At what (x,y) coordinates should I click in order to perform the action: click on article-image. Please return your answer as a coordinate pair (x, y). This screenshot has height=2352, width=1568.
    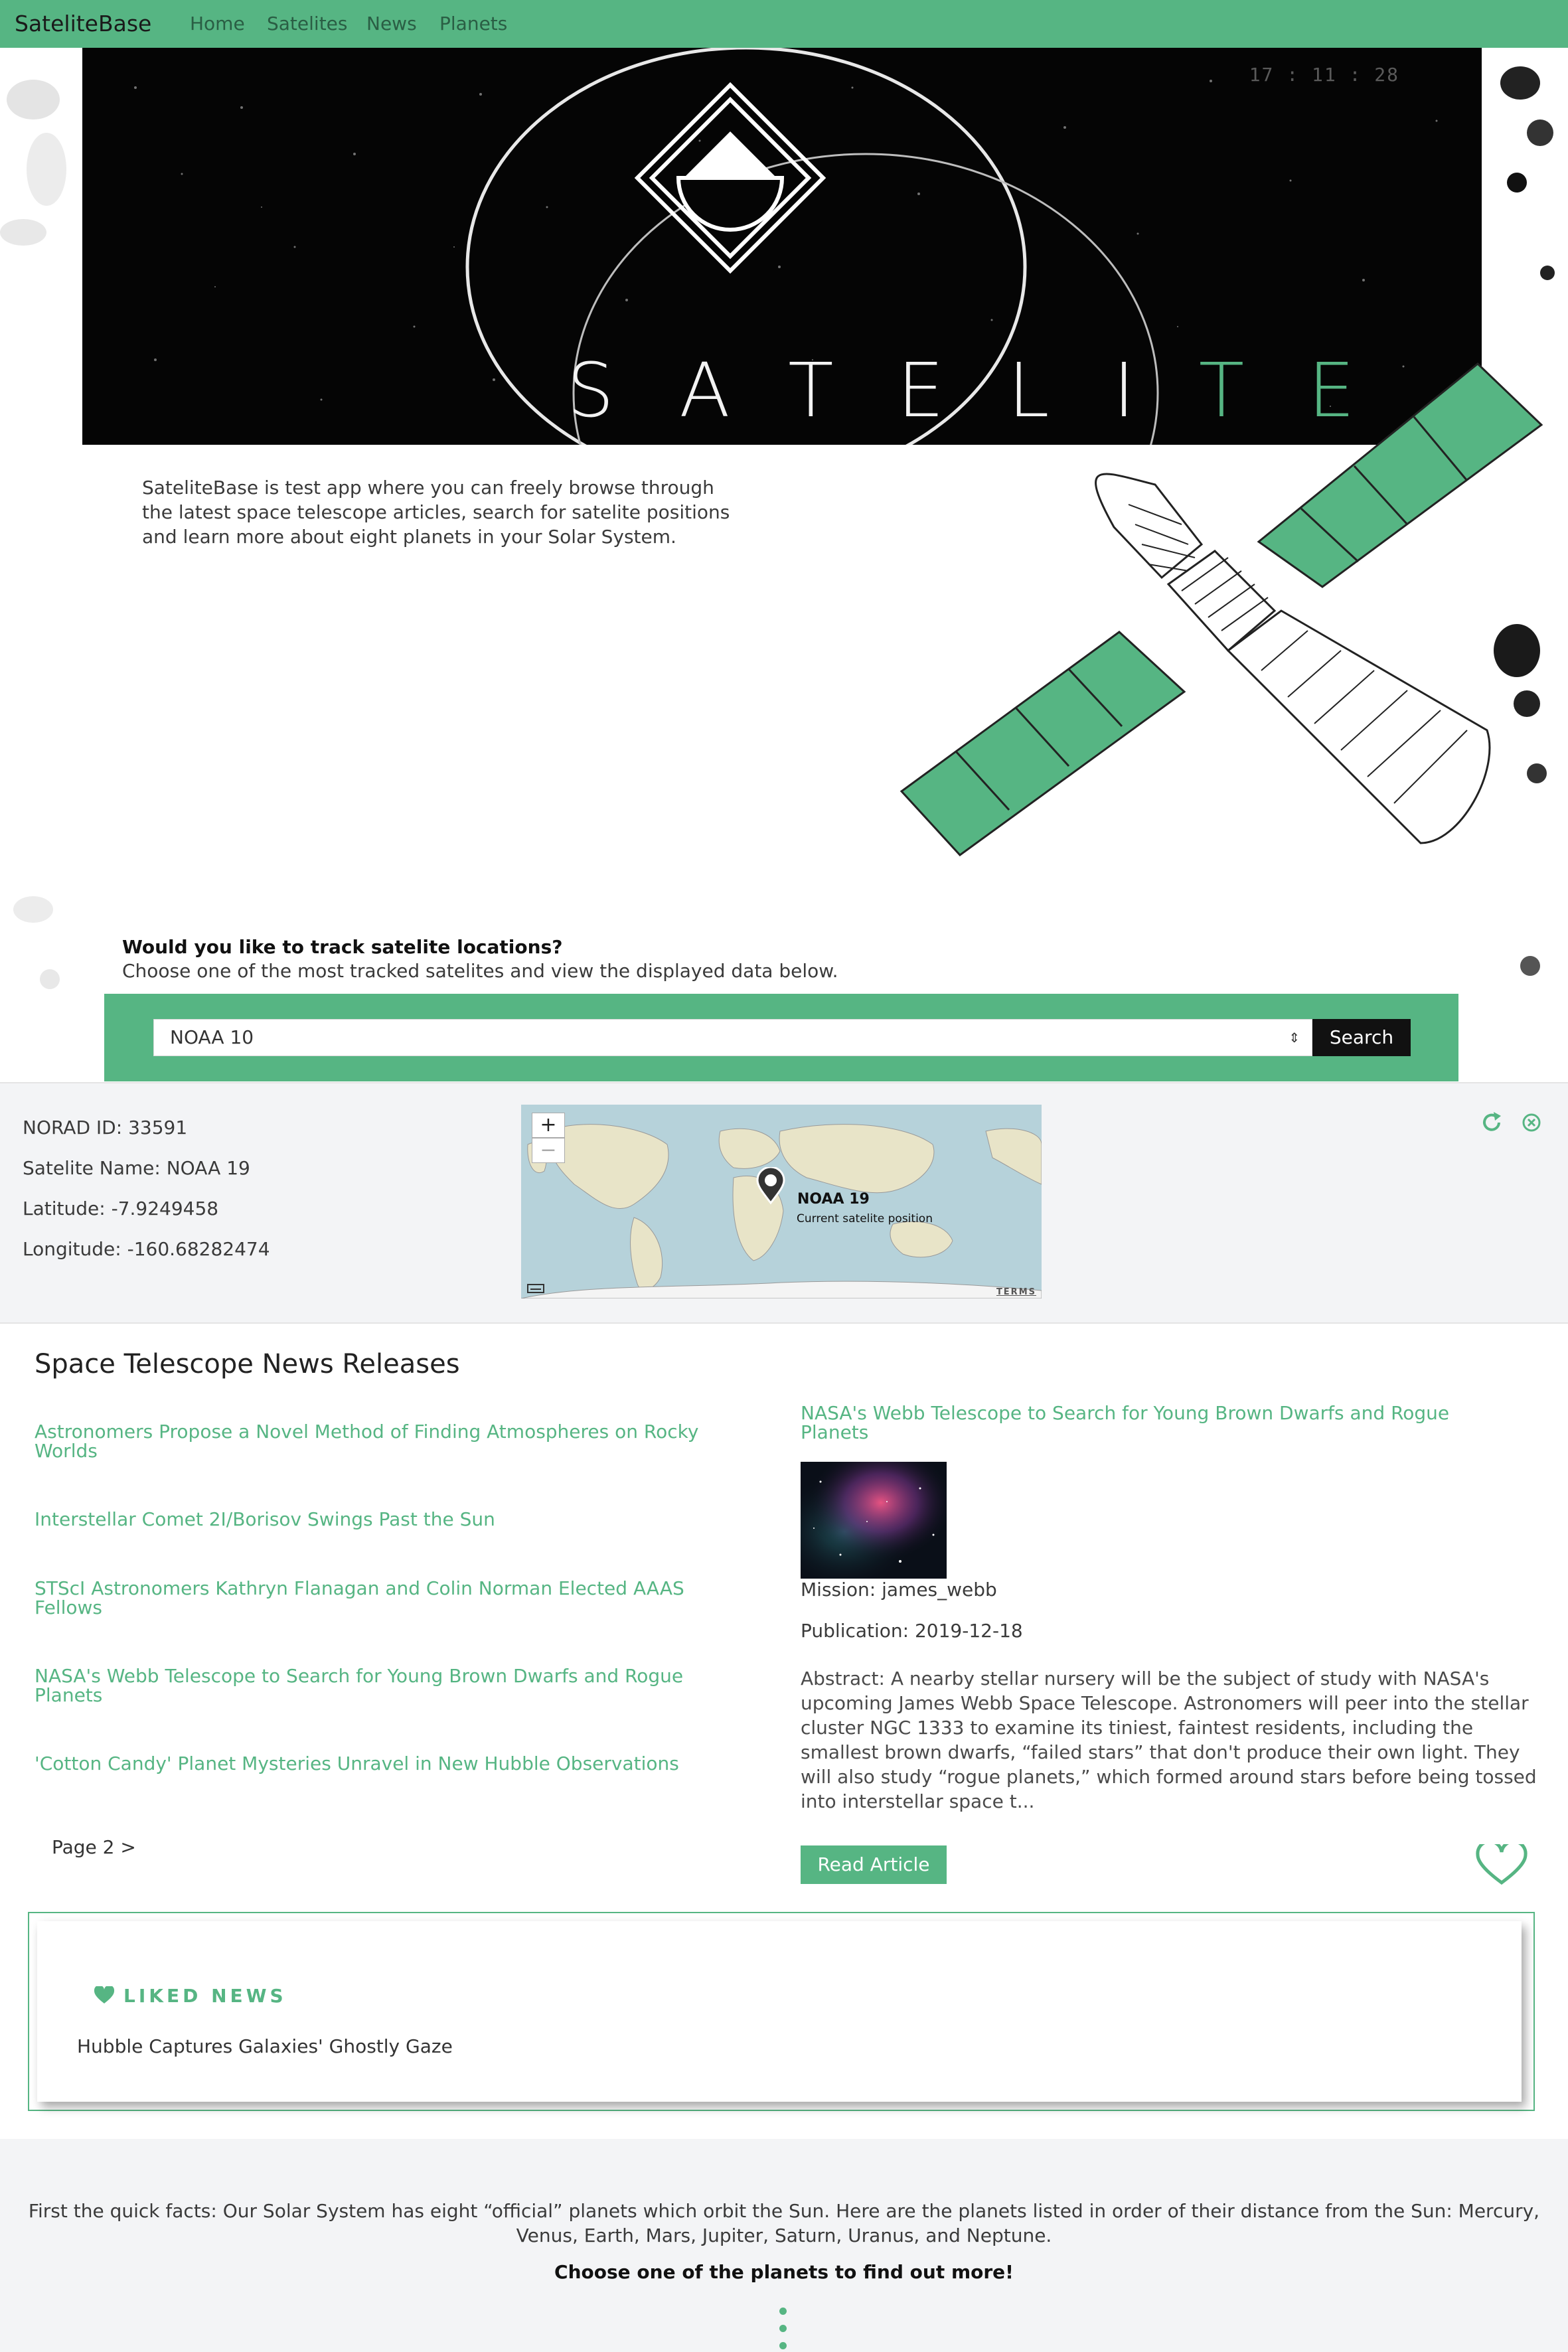
    Looking at the image, I should click on (874, 1520).